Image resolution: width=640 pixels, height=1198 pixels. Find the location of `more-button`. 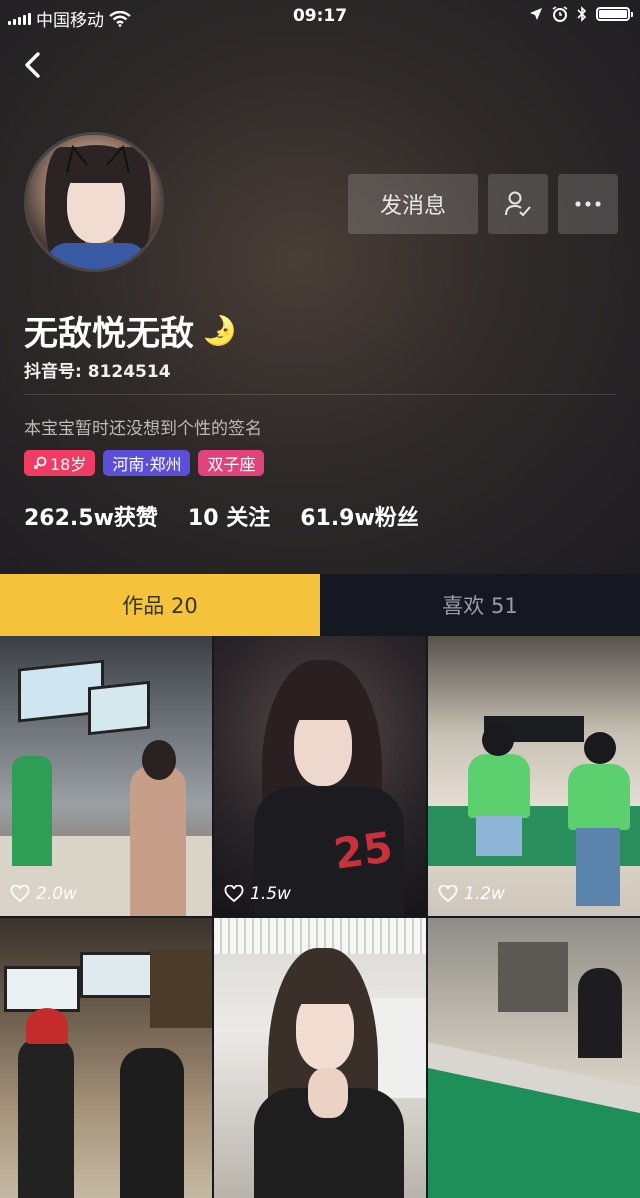

more-button is located at coordinates (588, 204).